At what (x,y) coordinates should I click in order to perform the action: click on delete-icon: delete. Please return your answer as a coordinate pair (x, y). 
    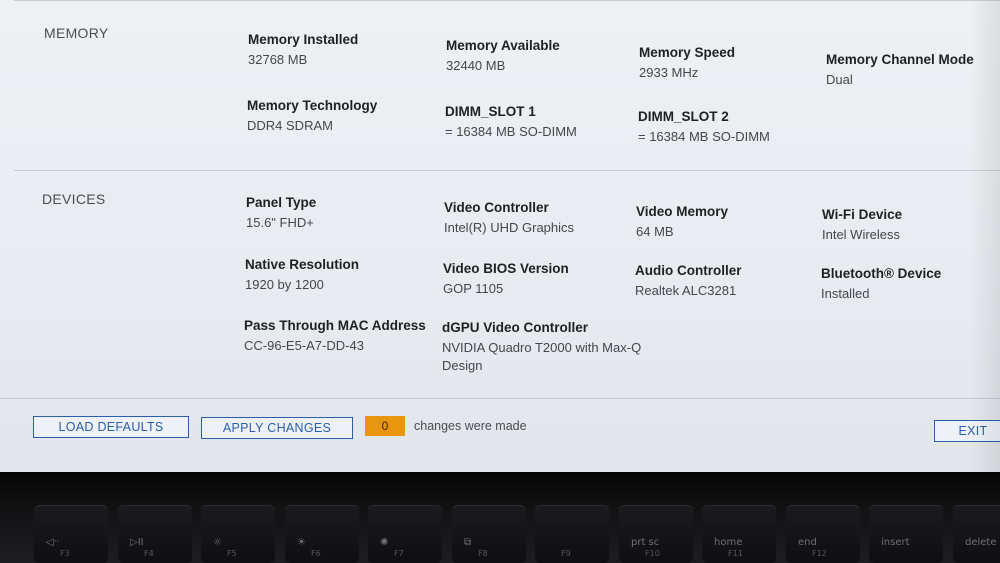
    Looking at the image, I should click on (981, 542).